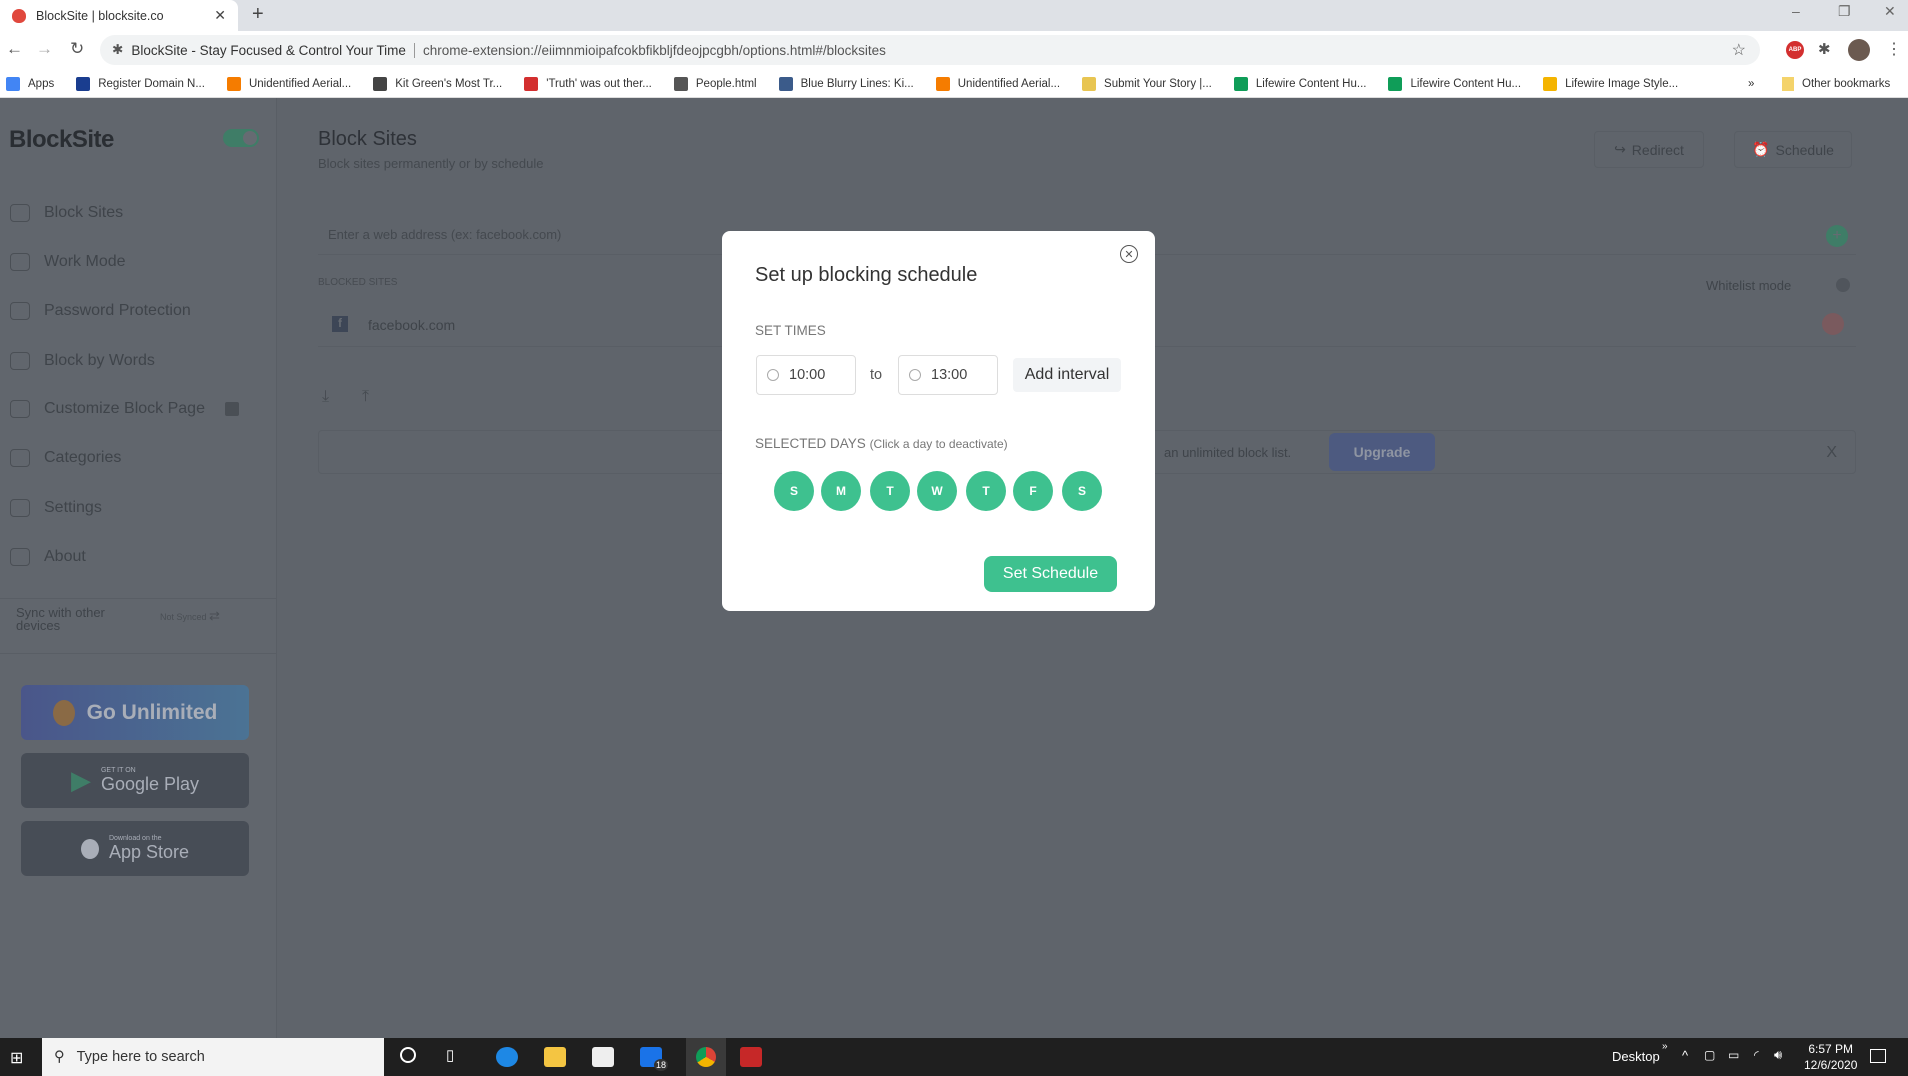 The width and height of the screenshot is (1908, 1076). Describe the element at coordinates (555, 1057) in the screenshot. I see `file-explorer-icon` at that location.